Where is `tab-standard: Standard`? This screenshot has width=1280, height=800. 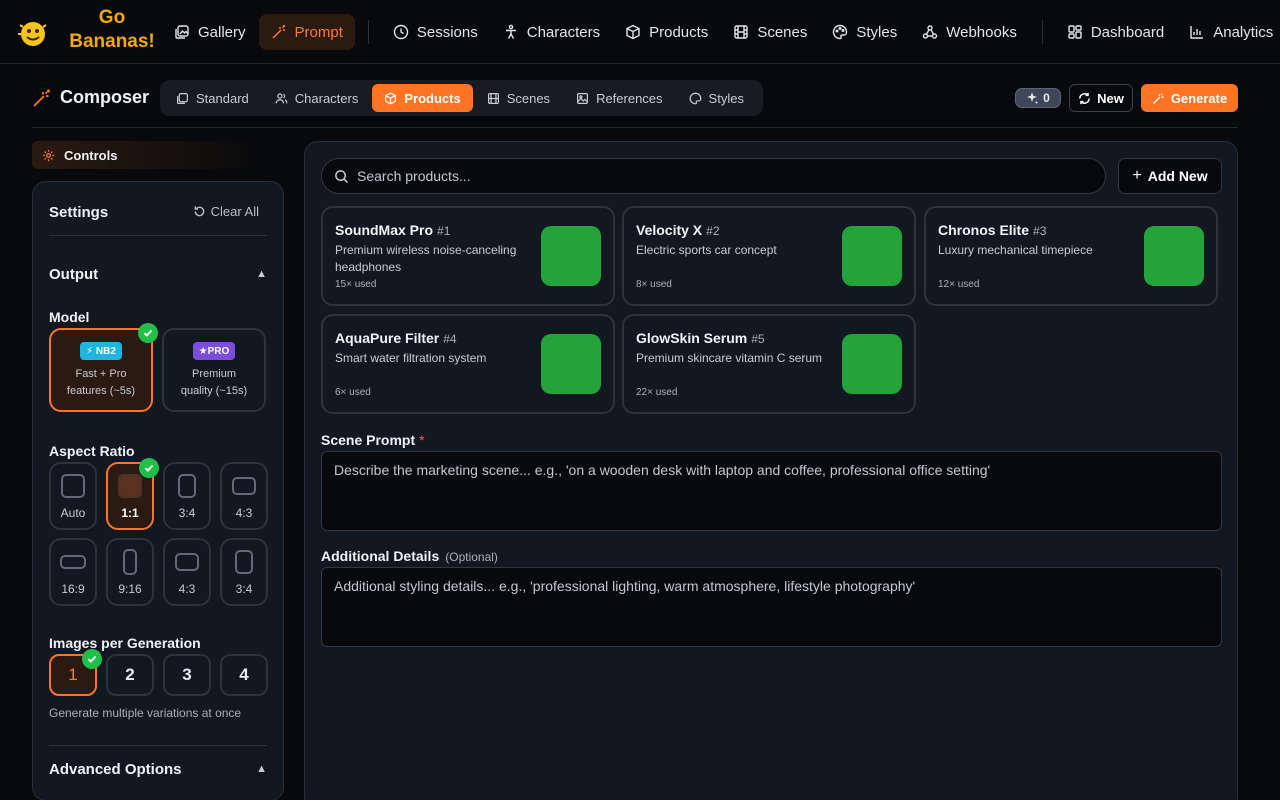 tab-standard: Standard is located at coordinates (212, 98).